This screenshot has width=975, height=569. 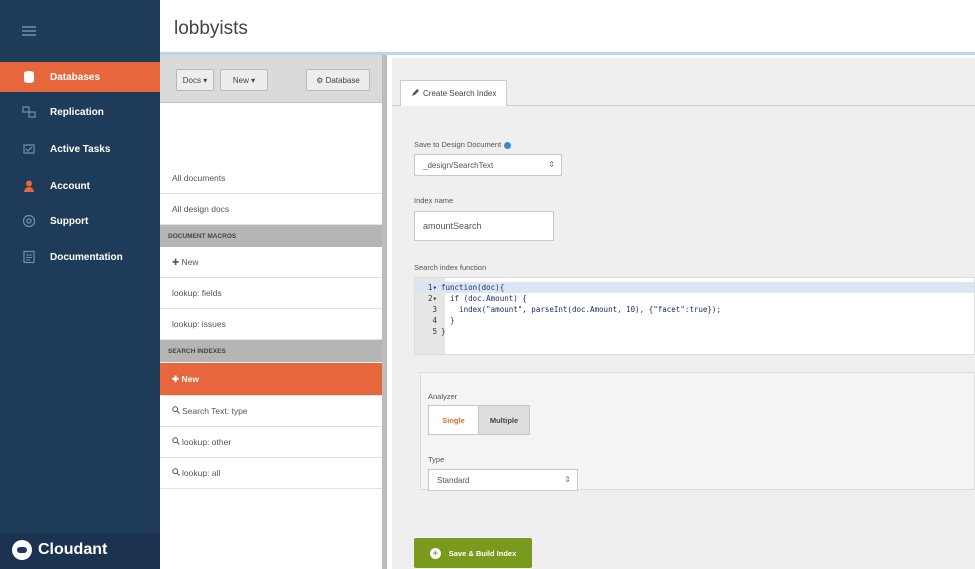 I want to click on index-name-input, so click(x=484, y=226).